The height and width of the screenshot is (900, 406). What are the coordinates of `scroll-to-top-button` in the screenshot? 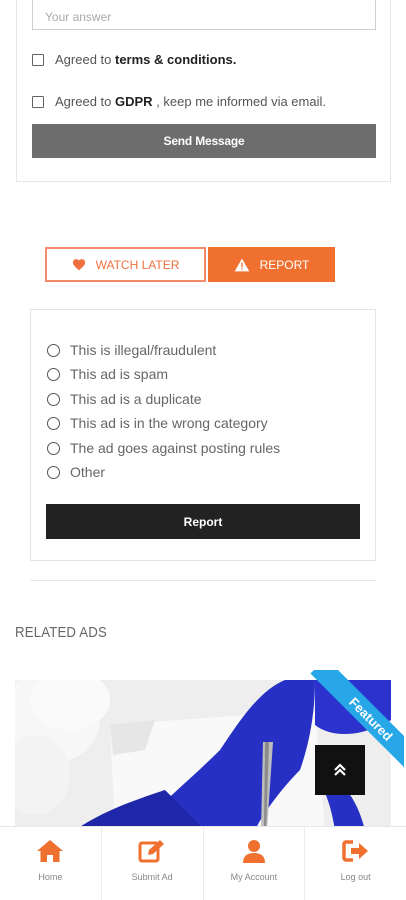 It's located at (340, 770).